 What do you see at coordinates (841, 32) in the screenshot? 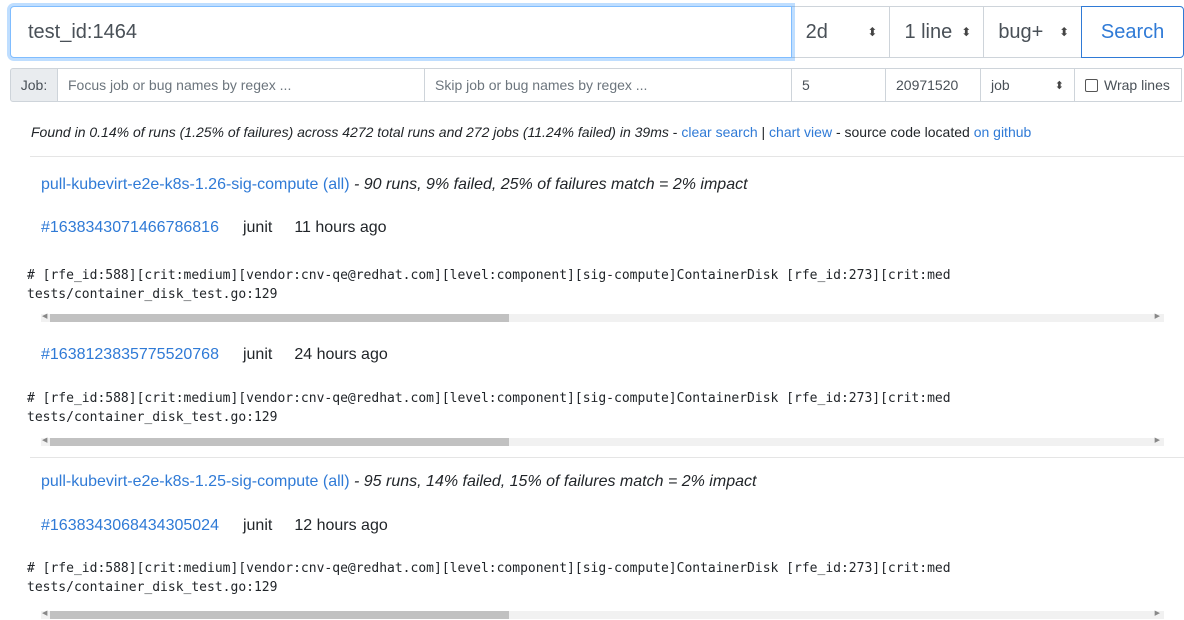
I see `max-age-select: 2d ⬍` at bounding box center [841, 32].